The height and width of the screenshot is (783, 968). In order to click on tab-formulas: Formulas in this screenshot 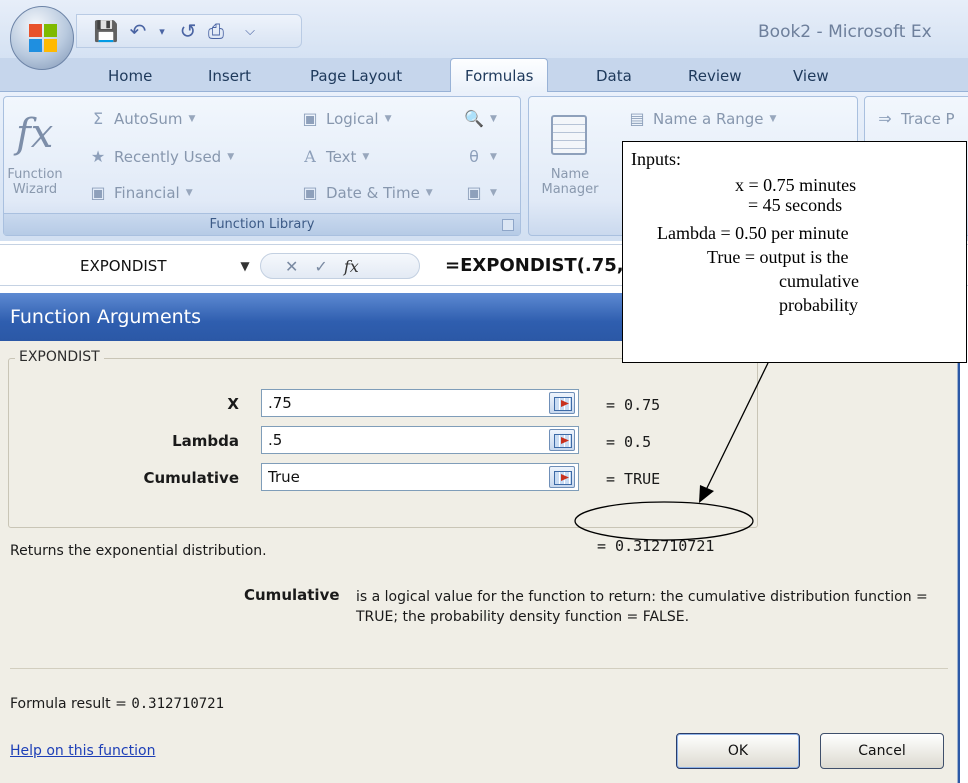, I will do `click(499, 75)`.